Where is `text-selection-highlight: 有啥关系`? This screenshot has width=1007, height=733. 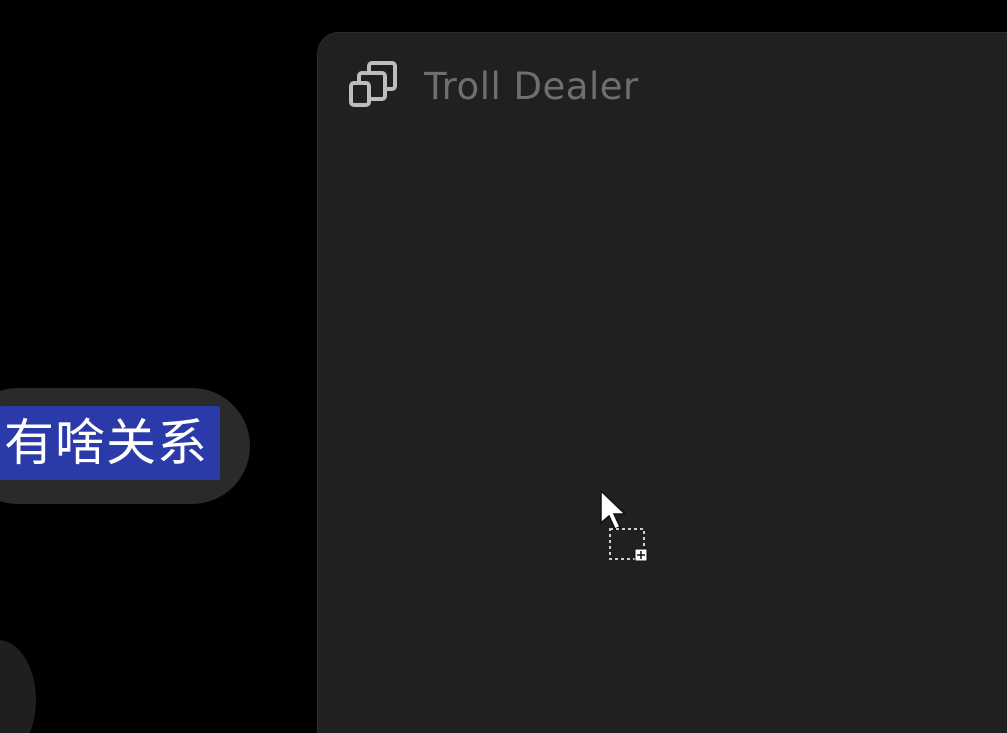
text-selection-highlight: 有啥关系 is located at coordinates (110, 443).